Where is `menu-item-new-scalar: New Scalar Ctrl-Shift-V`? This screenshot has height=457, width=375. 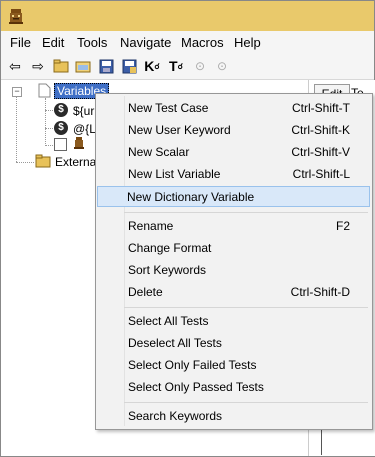 menu-item-new-scalar: New Scalar Ctrl-Shift-V is located at coordinates (233, 152).